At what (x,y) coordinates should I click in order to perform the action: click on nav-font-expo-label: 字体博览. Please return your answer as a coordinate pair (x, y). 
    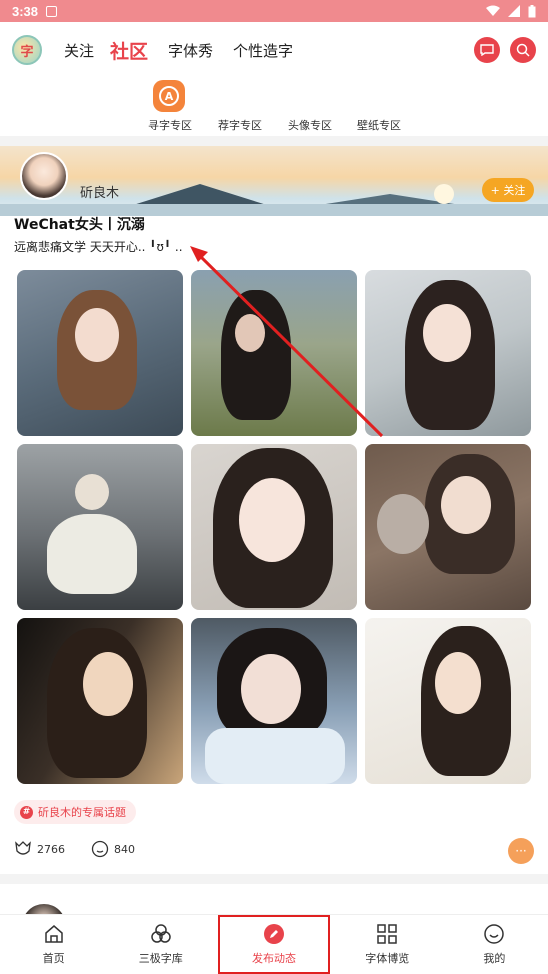
    Looking at the image, I should click on (387, 958).